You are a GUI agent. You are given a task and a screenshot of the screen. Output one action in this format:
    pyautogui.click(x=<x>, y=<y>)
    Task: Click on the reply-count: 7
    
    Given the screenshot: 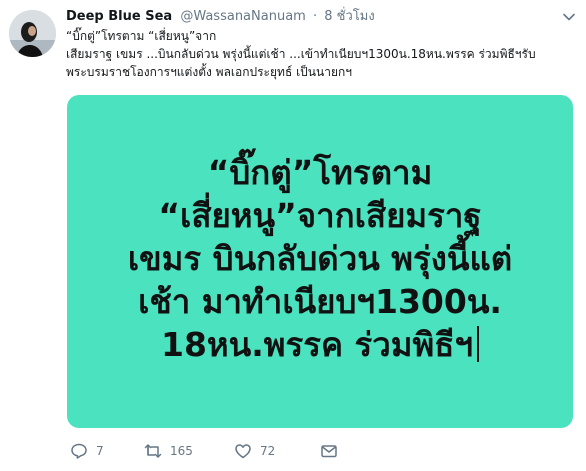 What is the action you would take?
    pyautogui.click(x=100, y=451)
    